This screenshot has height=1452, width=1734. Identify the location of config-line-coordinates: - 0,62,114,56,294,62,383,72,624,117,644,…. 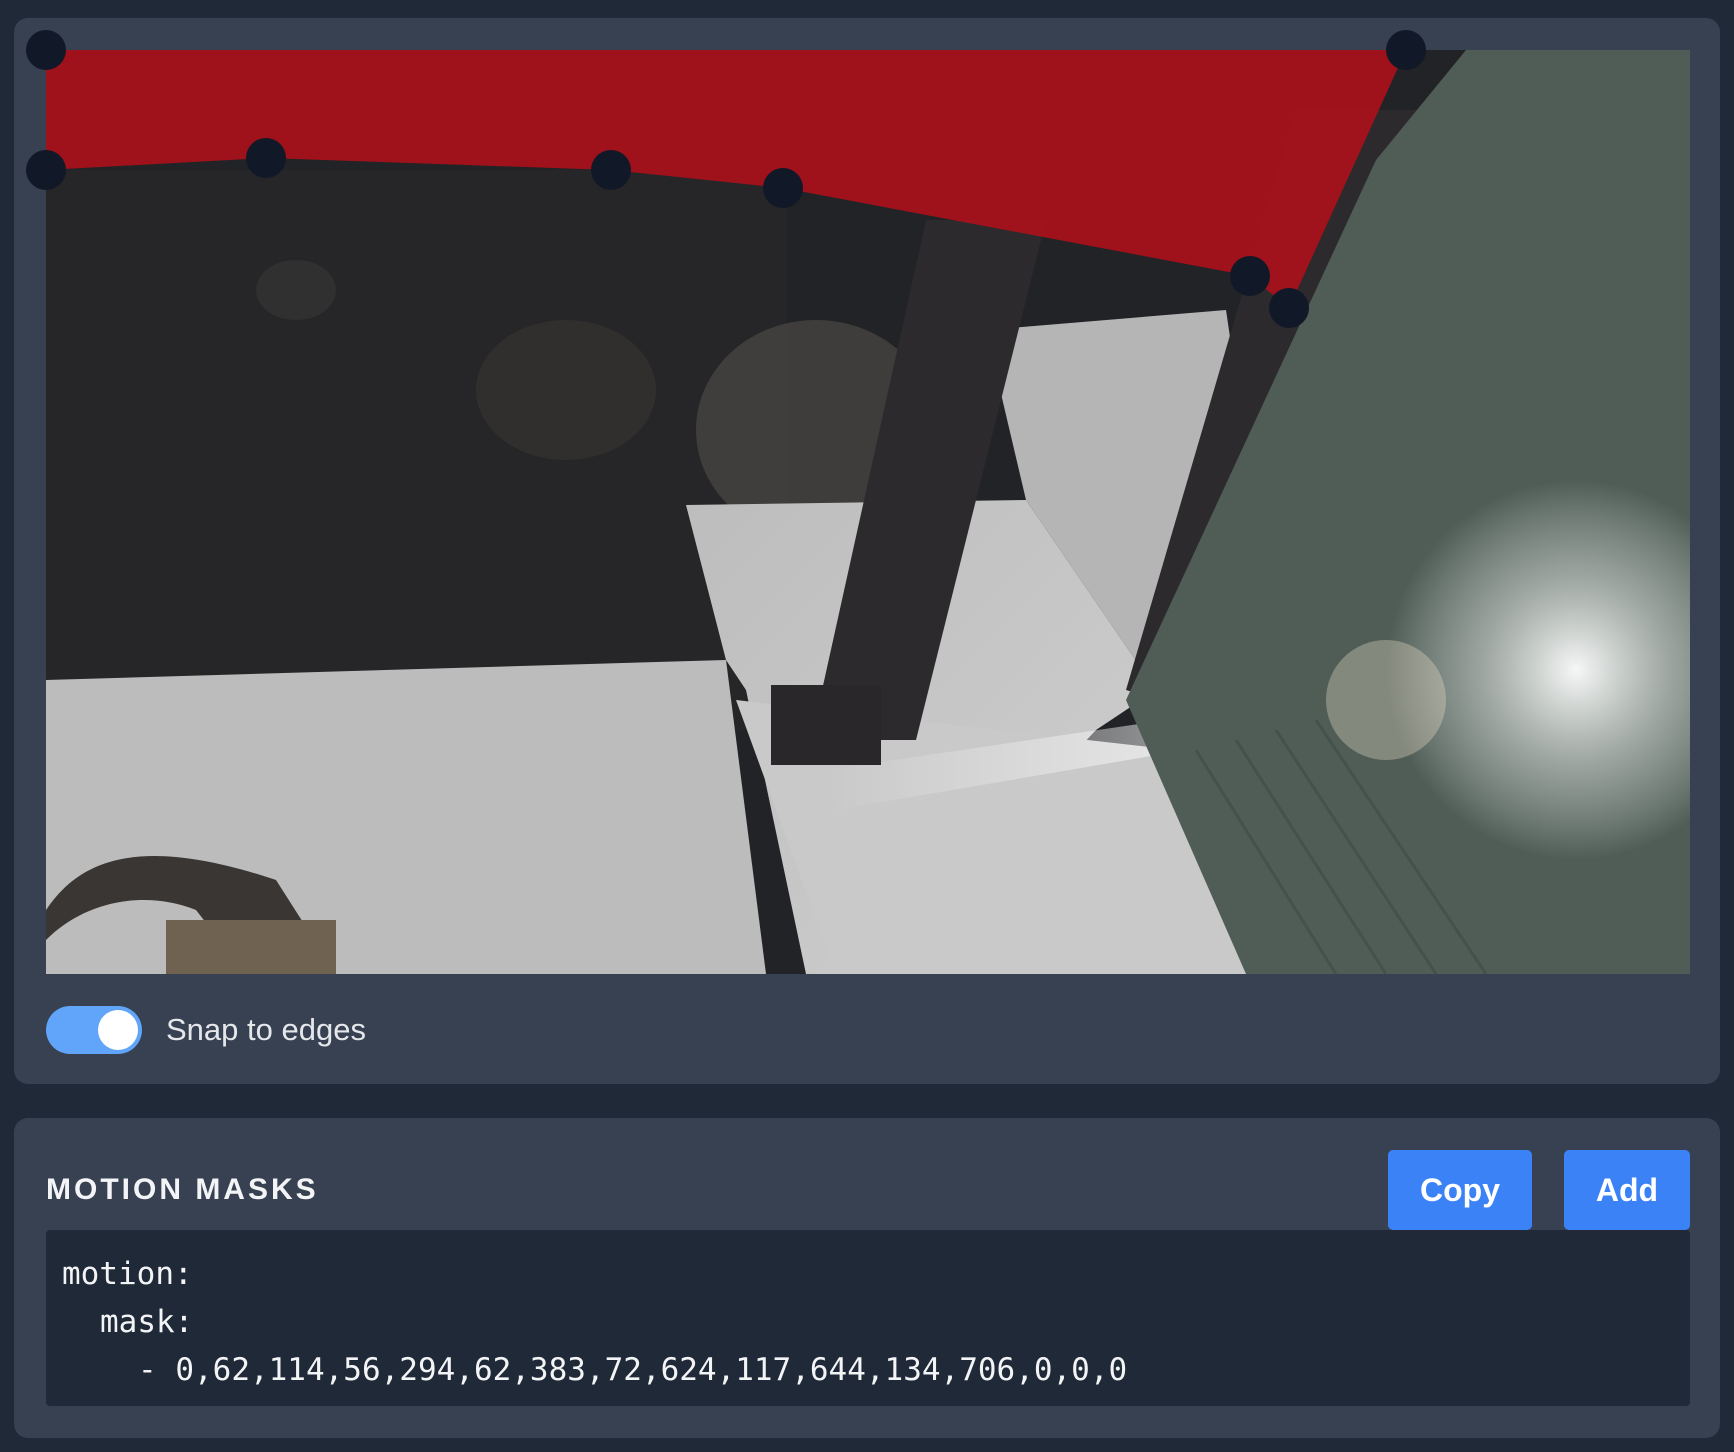
(633, 1370).